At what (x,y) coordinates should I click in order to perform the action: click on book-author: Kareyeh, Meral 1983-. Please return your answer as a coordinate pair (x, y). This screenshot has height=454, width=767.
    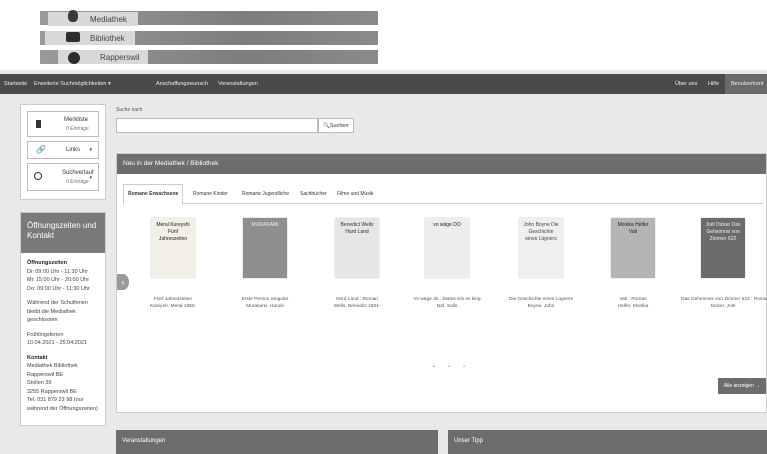
    Looking at the image, I should click on (173, 306).